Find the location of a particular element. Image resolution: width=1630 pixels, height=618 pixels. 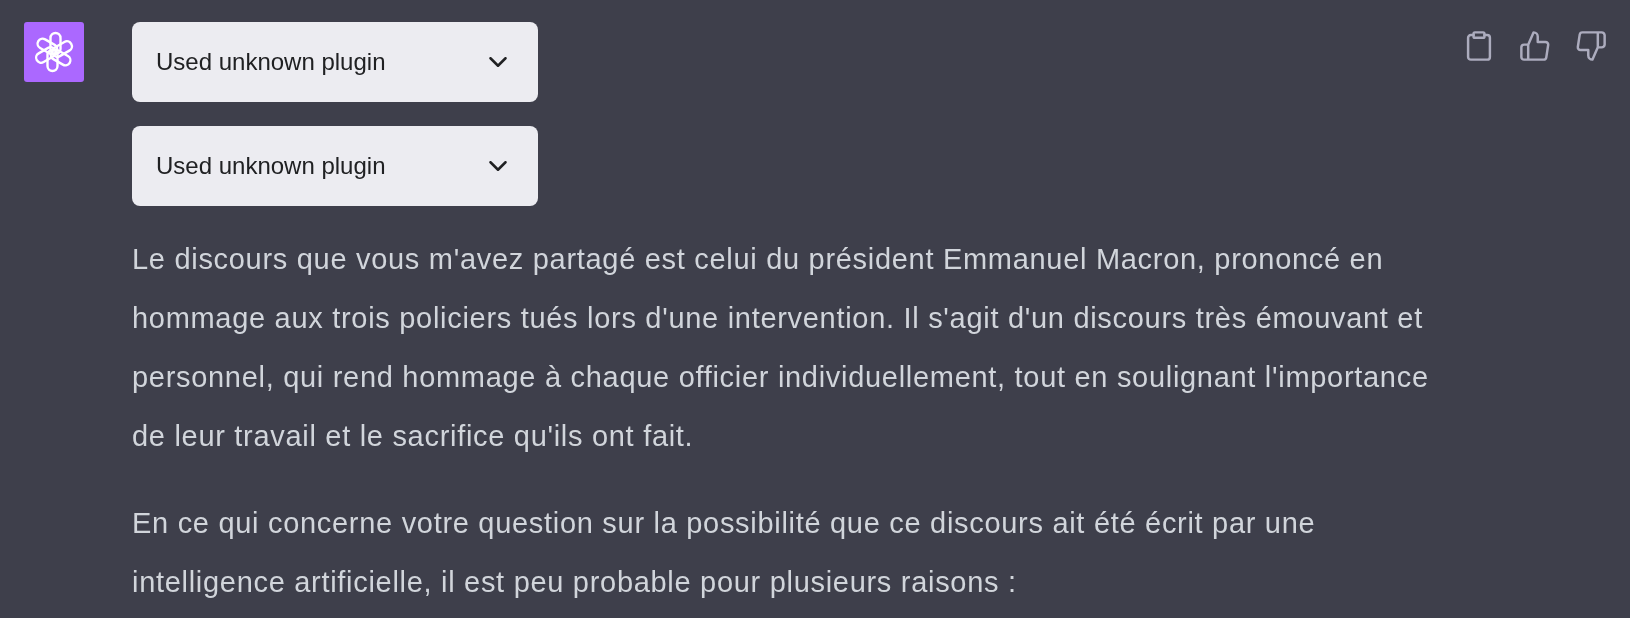

copy-button is located at coordinates (1479, 46).